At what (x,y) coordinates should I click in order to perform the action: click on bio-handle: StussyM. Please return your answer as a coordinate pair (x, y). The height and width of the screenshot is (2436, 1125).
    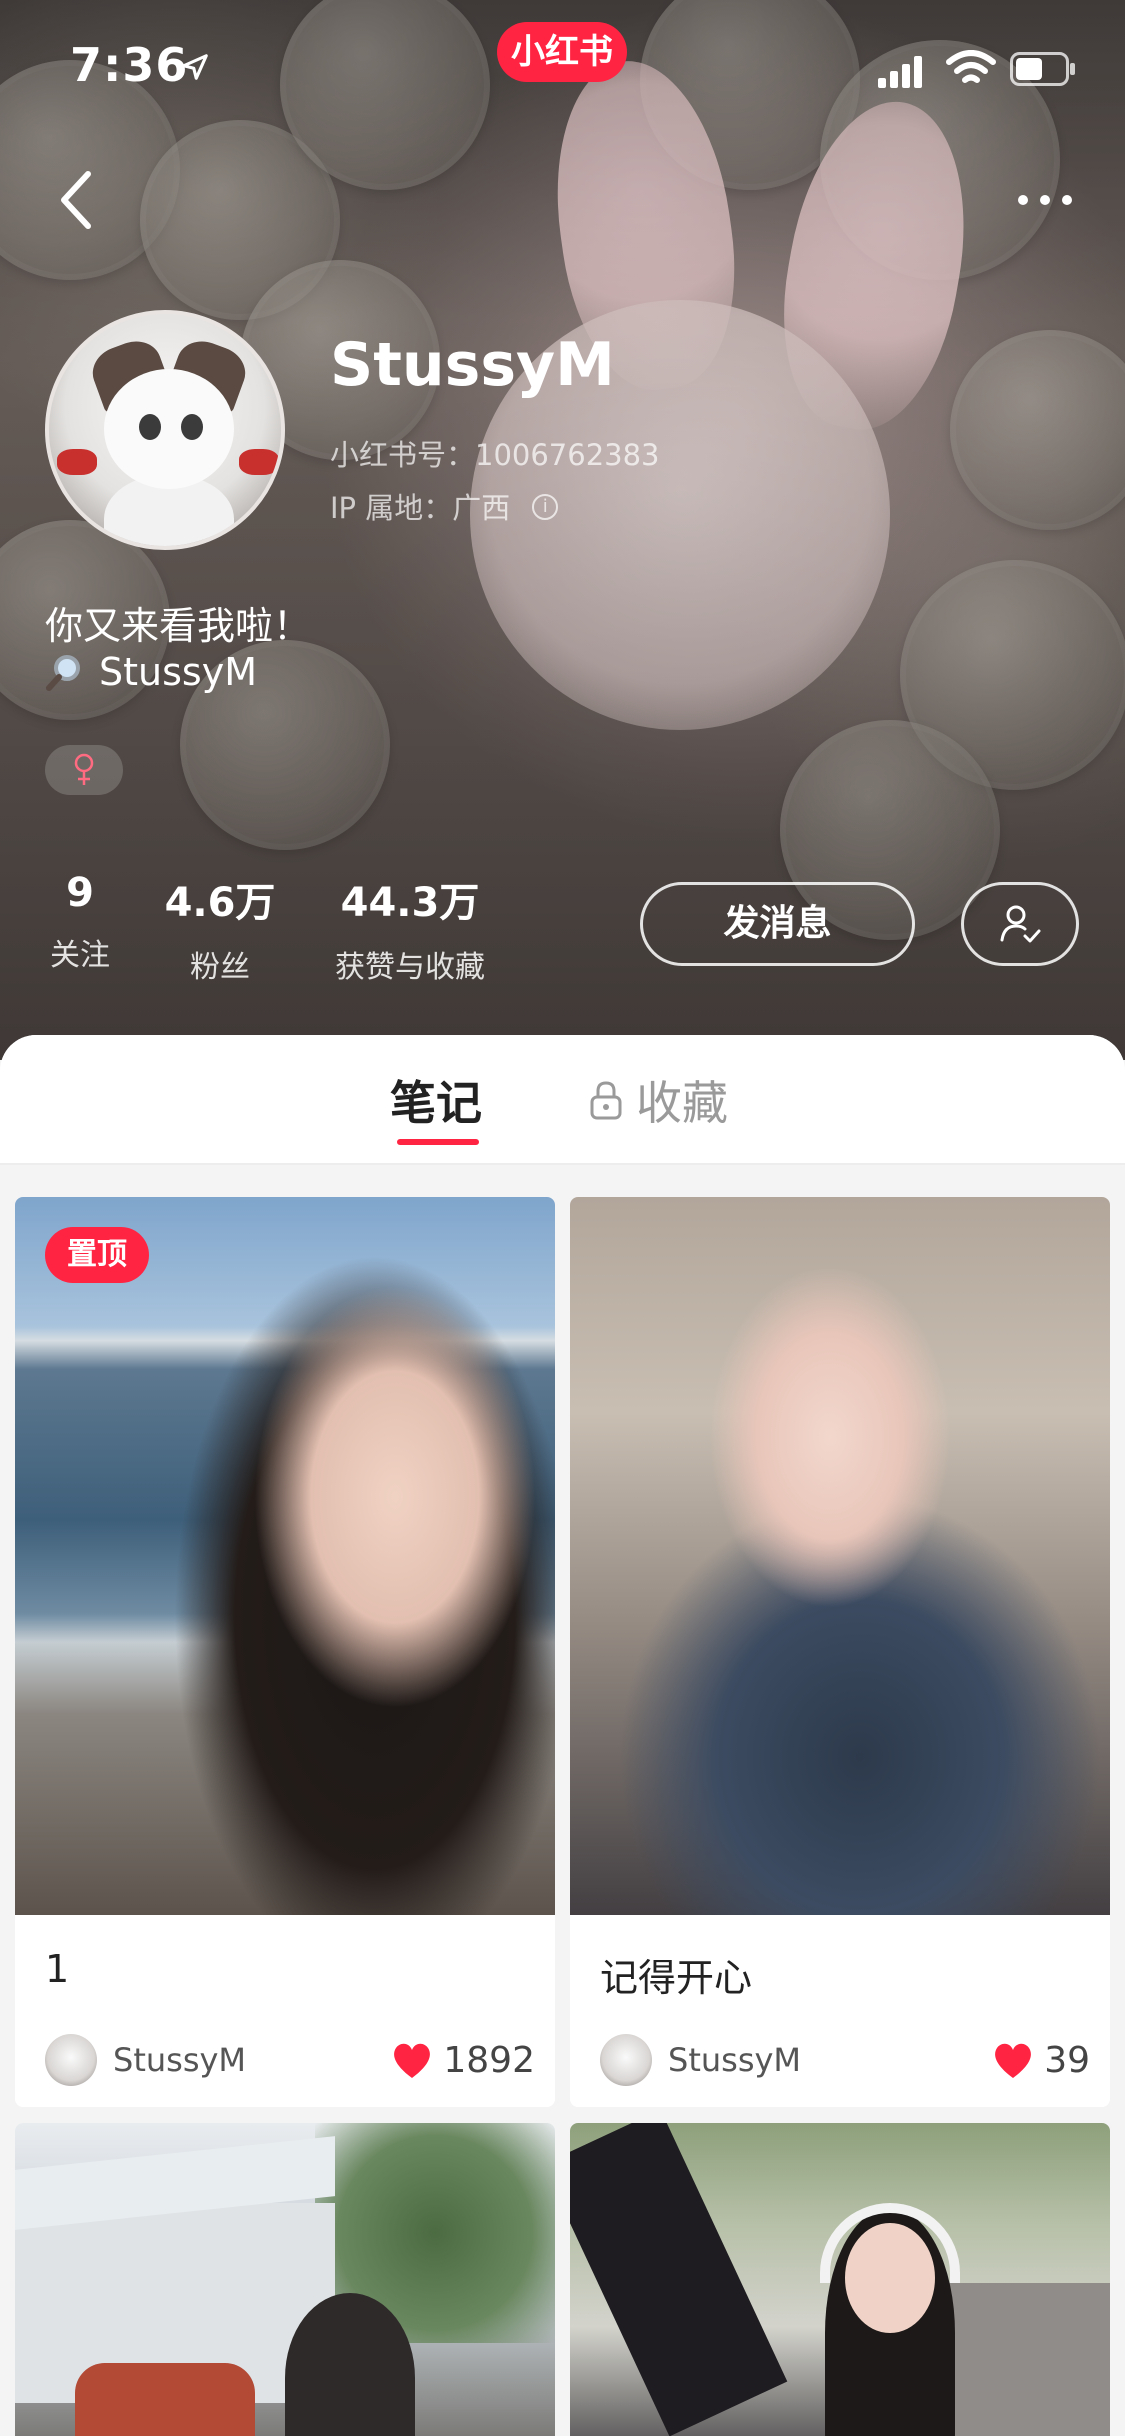
    Looking at the image, I should click on (178, 672).